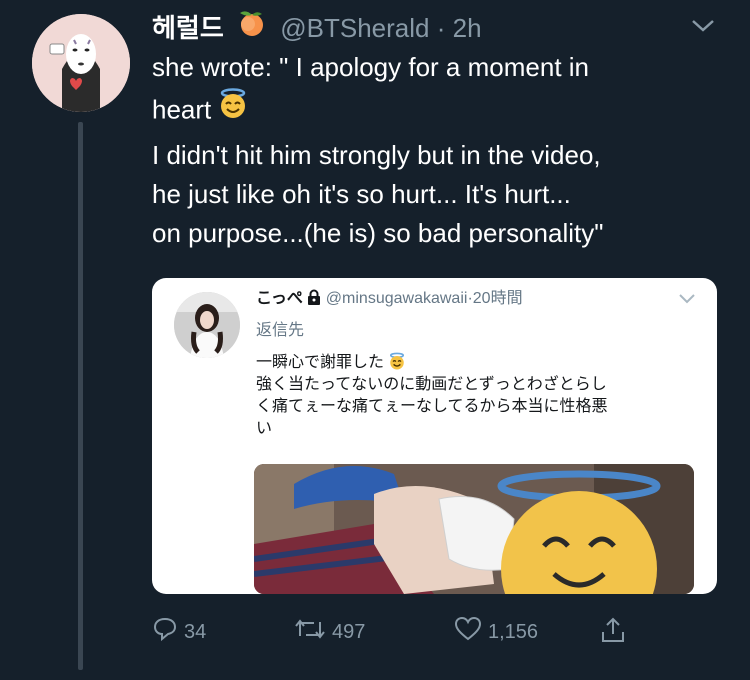 This screenshot has height=680, width=750. I want to click on tweet-time: 2h, so click(467, 28).